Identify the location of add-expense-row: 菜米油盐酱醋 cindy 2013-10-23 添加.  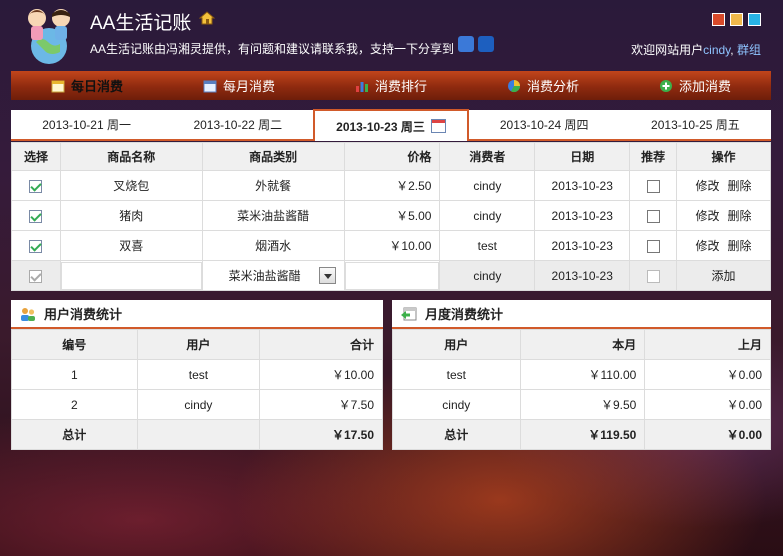
(391, 275).